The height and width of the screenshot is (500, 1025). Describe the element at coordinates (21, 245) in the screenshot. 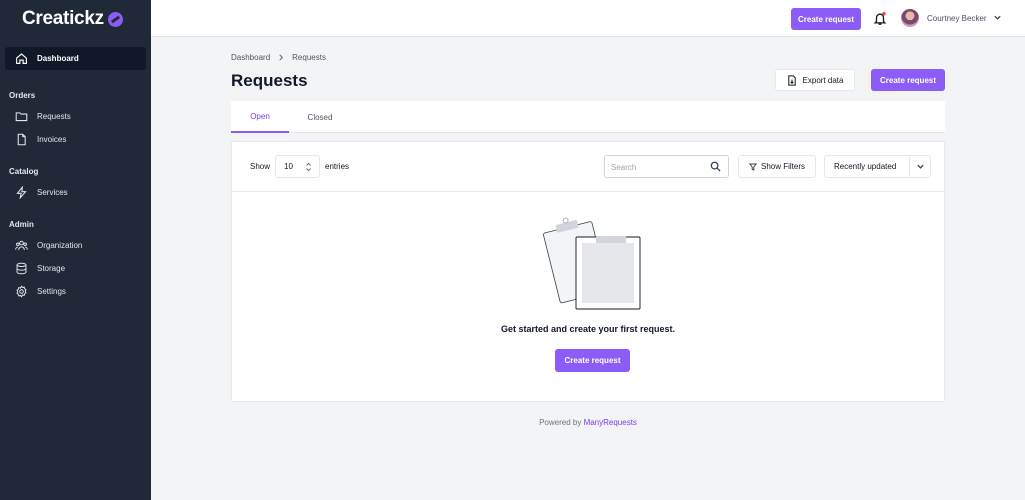

I see `users-icon` at that location.